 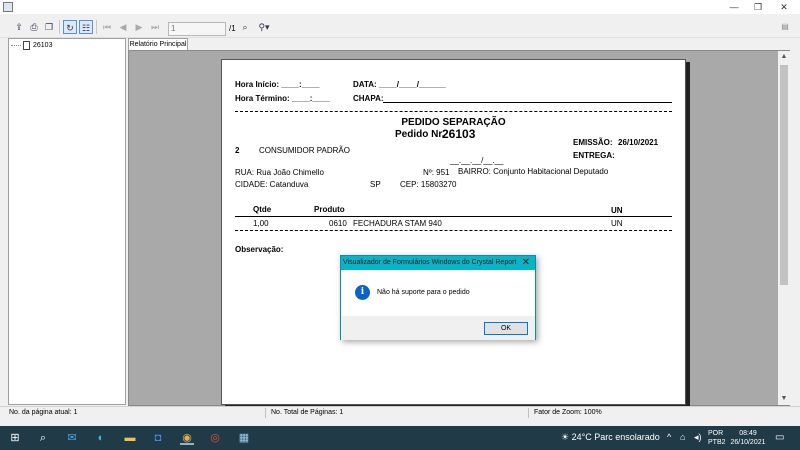 What do you see at coordinates (617, 210) in the screenshot?
I see `col-un-header: UN` at bounding box center [617, 210].